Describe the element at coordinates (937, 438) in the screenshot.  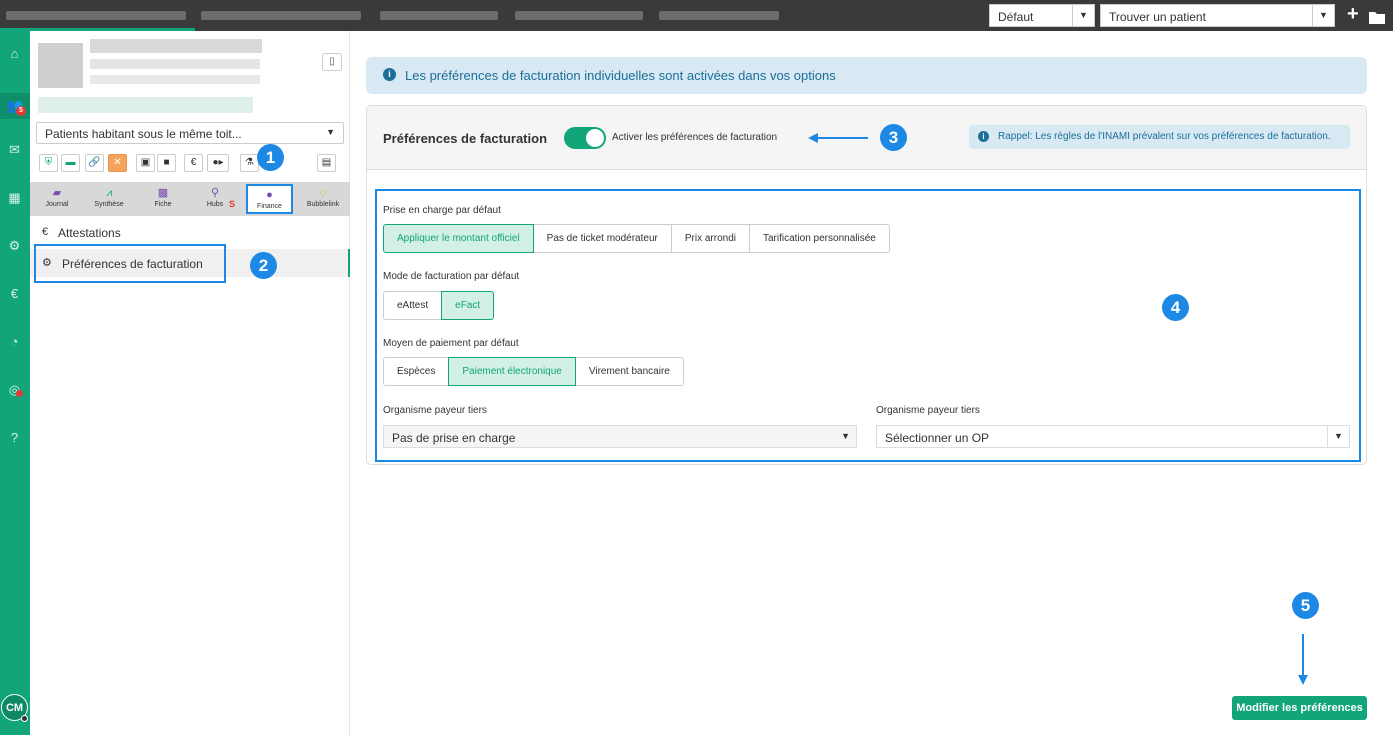
I see `third-party-op-placeholder: Sélectionner un OP` at that location.